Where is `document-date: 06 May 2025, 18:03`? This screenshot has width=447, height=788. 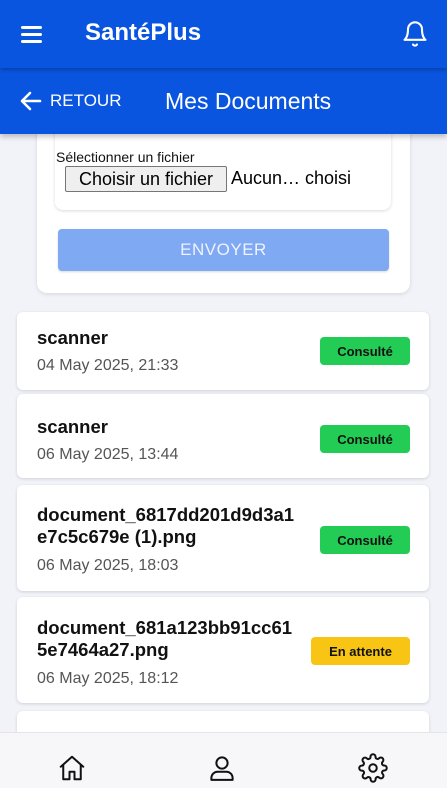 document-date: 06 May 2025, 18:03 is located at coordinates (108, 565).